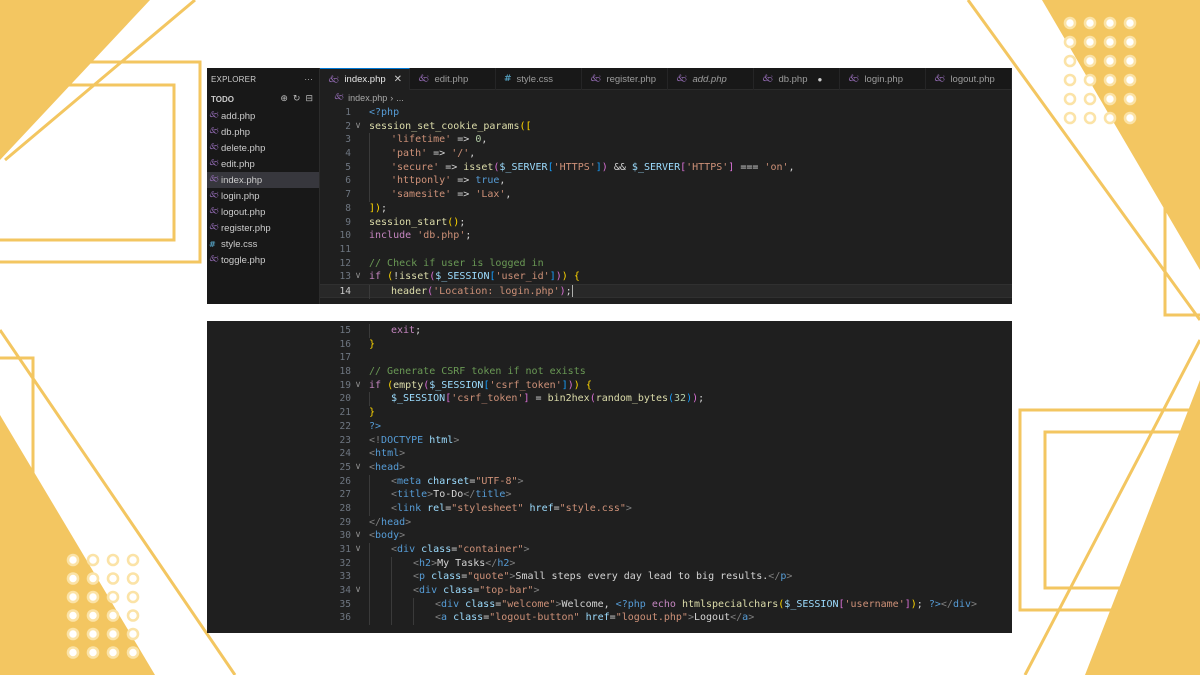 The height and width of the screenshot is (675, 1200). I want to click on code-line: 3 'lifetime' => 0,, so click(666, 140).